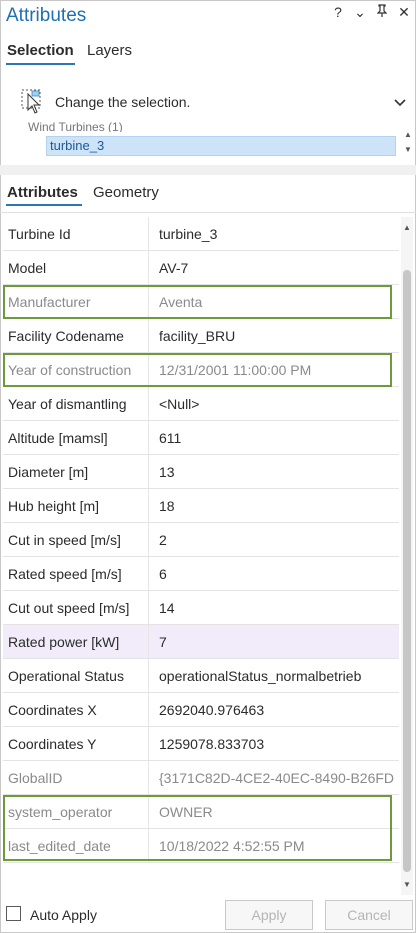 This screenshot has width=416, height=933. I want to click on pane-title: Attributes, so click(46, 15).